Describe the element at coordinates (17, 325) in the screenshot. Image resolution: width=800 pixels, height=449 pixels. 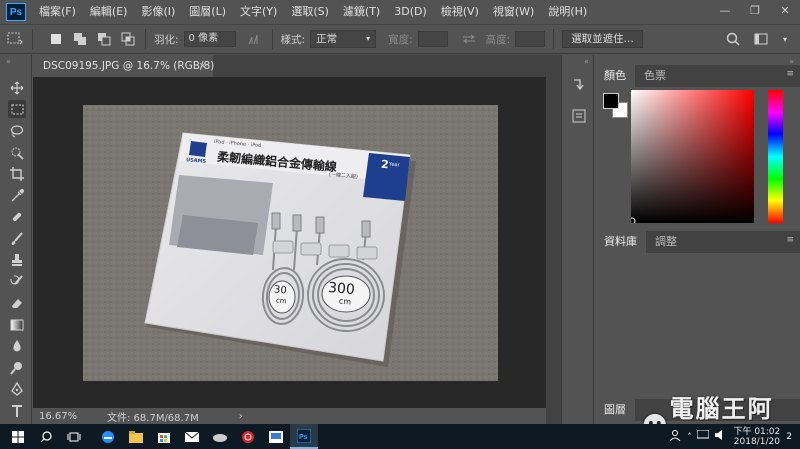
I see `gradient-tool-icon` at that location.